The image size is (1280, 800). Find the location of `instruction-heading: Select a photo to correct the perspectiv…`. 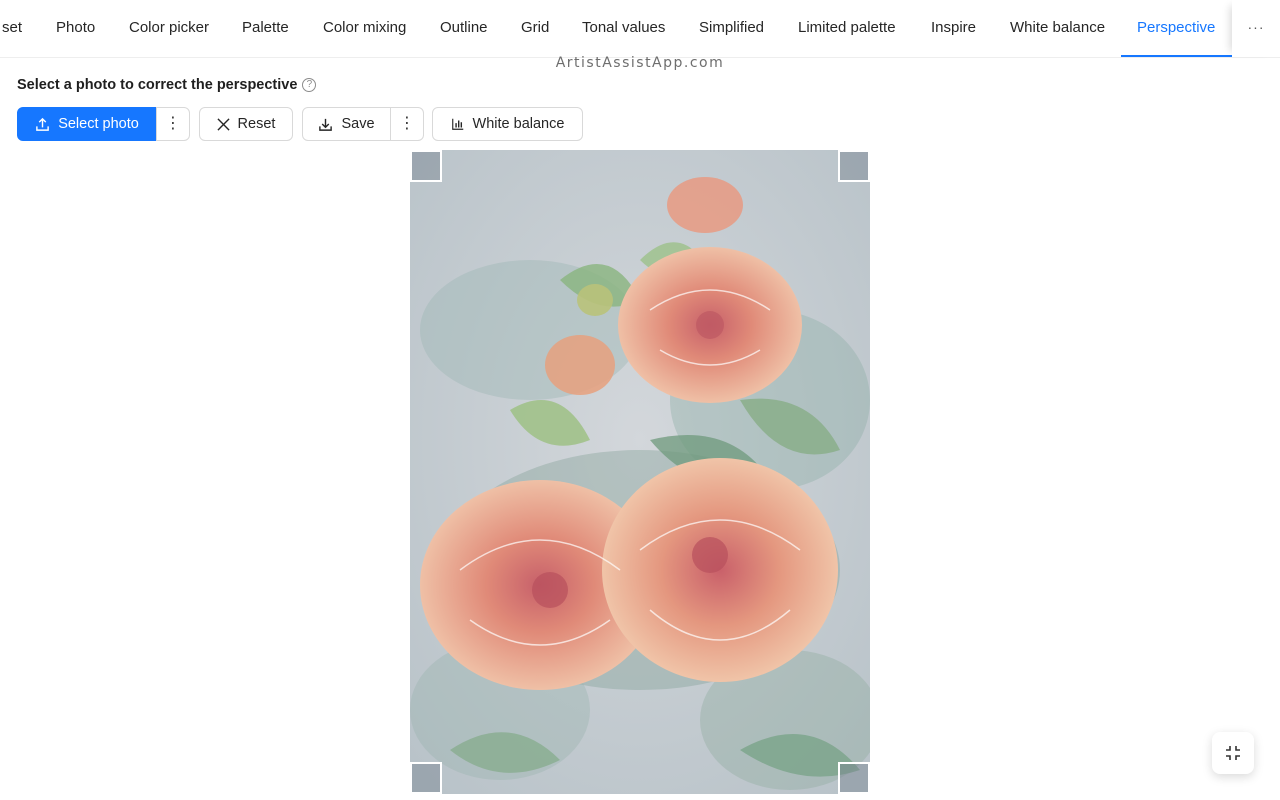

instruction-heading: Select a photo to correct the perspectiv… is located at coordinates (167, 85).